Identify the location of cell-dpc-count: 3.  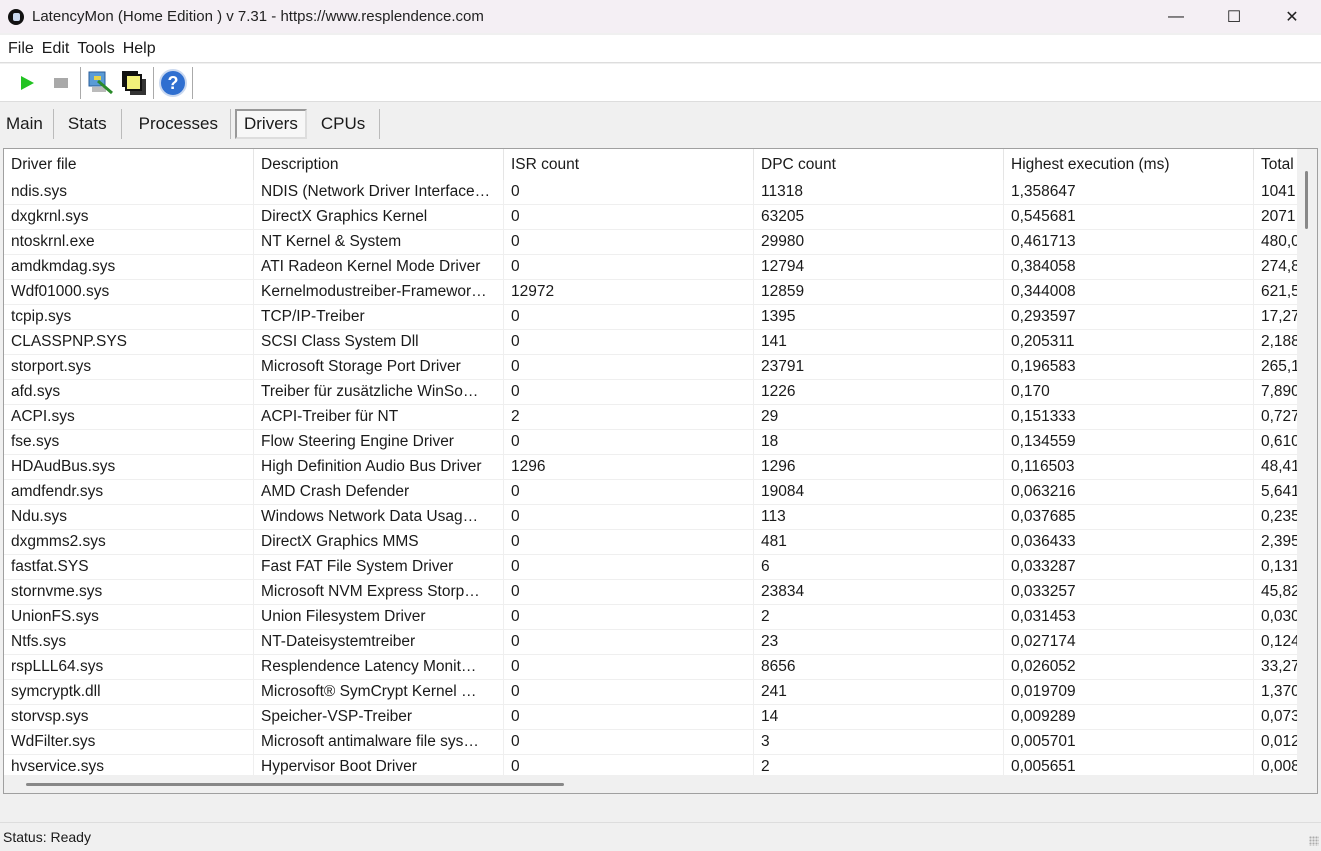
(879, 742).